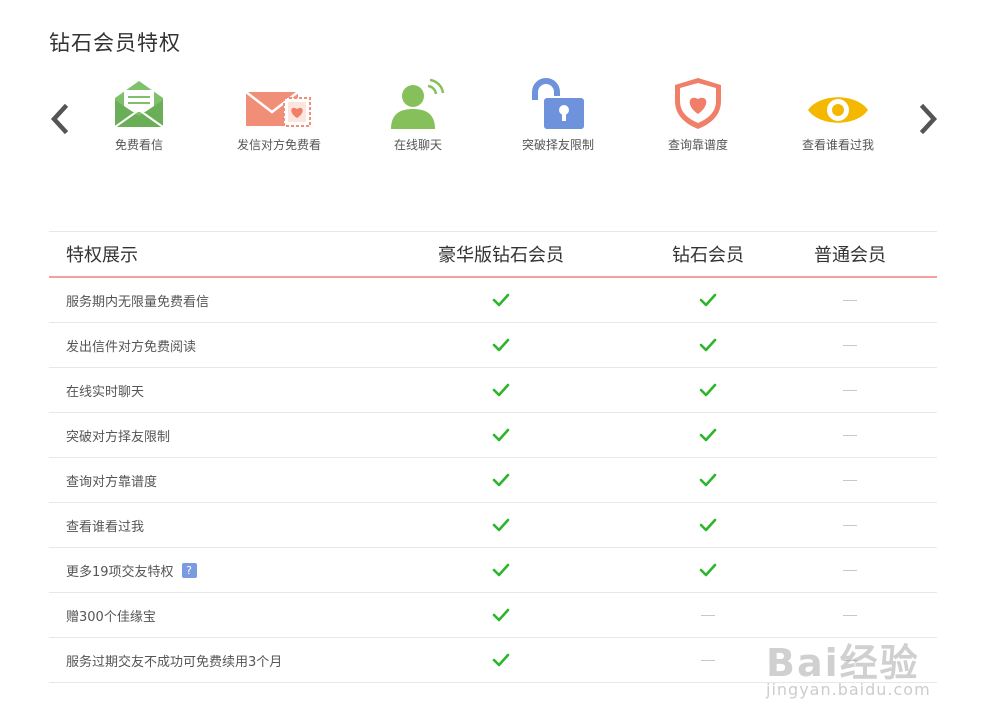  I want to click on row-label-cell: 查看谁看过我, so click(199, 525).